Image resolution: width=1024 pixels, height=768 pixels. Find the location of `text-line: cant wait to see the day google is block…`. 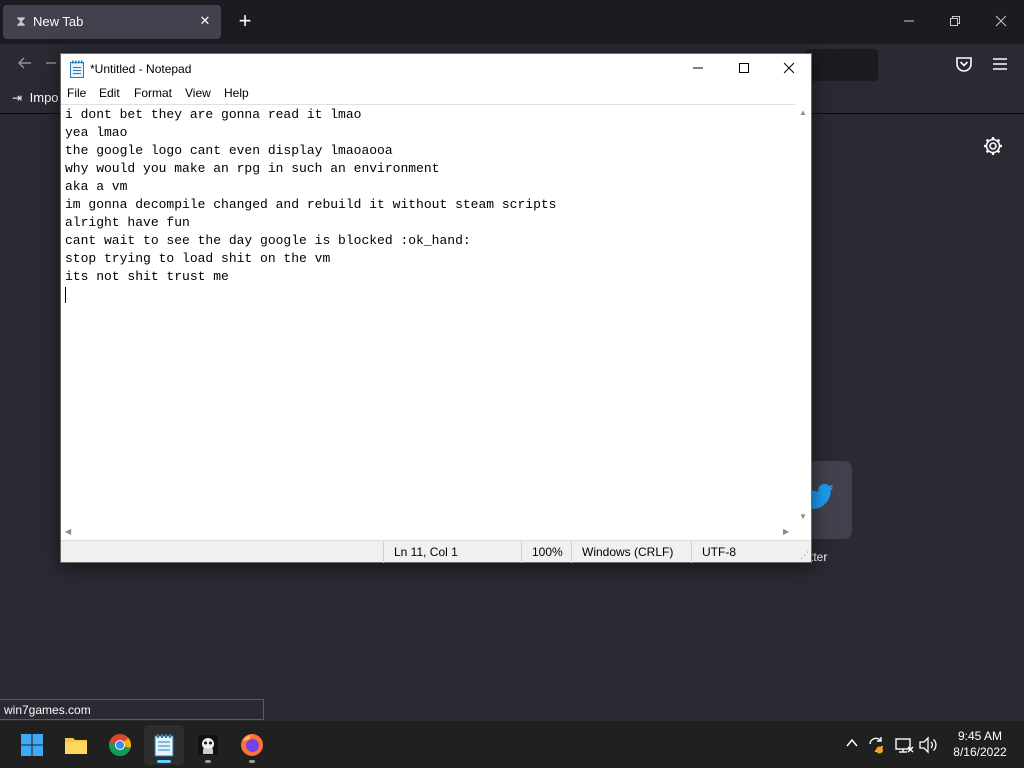

text-line: cant wait to see the day google is block… is located at coordinates (268, 240).